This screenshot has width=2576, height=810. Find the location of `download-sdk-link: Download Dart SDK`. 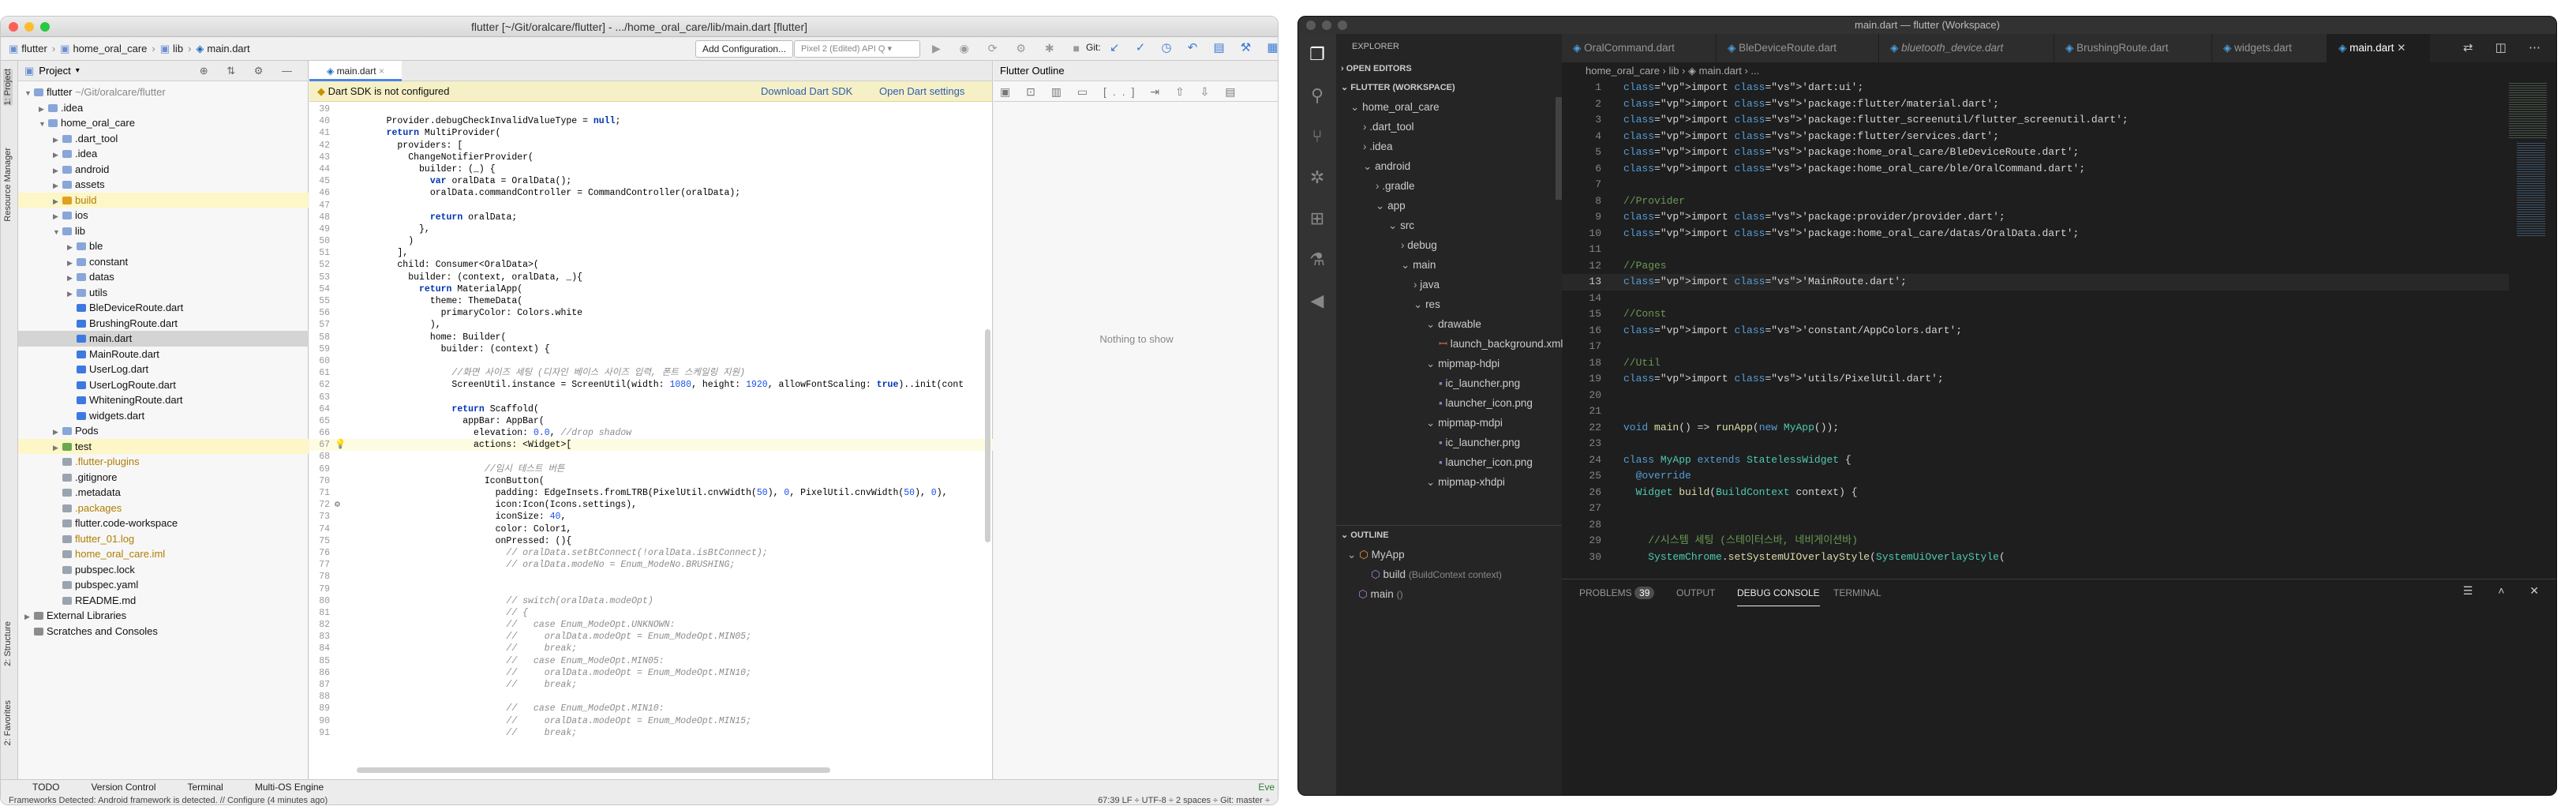

download-sdk-link: Download Dart SDK is located at coordinates (806, 91).